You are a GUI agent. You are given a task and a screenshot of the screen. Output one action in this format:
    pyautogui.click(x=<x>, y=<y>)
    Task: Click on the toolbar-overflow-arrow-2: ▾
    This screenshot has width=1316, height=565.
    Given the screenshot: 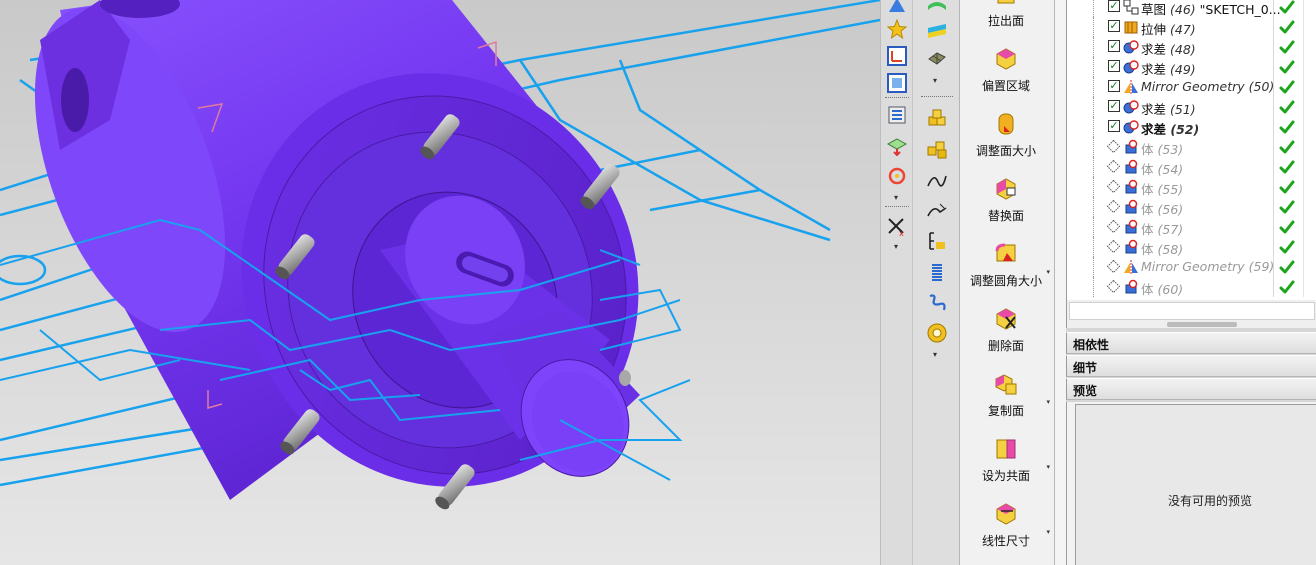 What is the action you would take?
    pyautogui.click(x=896, y=246)
    